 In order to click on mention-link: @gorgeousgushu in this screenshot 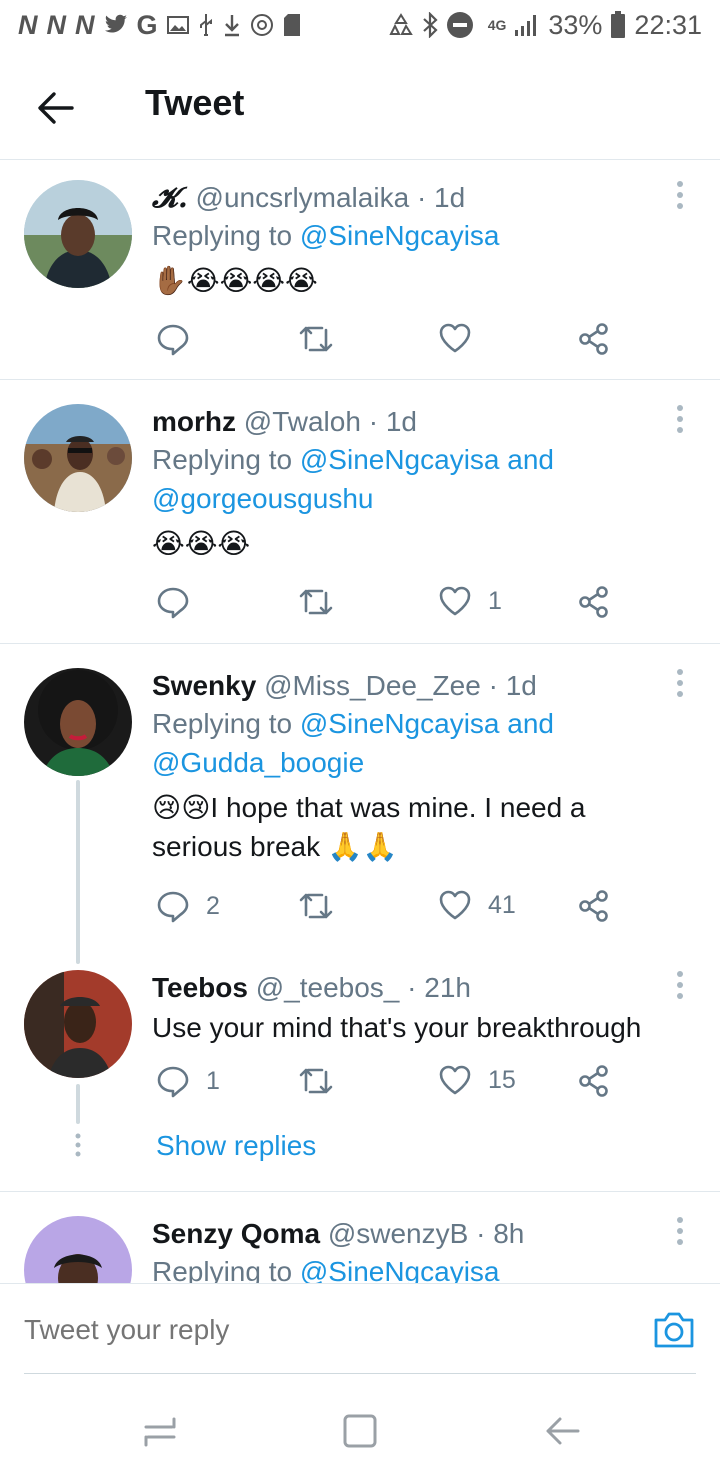, I will do `click(262, 498)`.